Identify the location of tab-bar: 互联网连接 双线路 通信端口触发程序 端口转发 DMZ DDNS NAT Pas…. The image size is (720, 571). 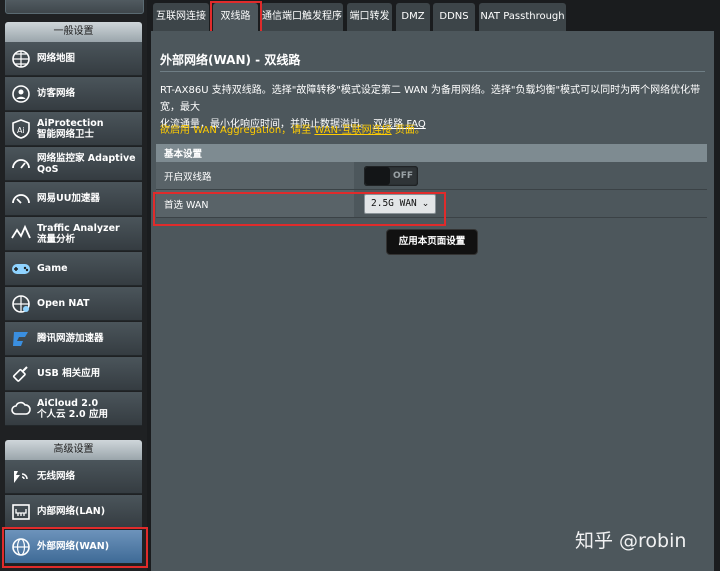
(433, 19).